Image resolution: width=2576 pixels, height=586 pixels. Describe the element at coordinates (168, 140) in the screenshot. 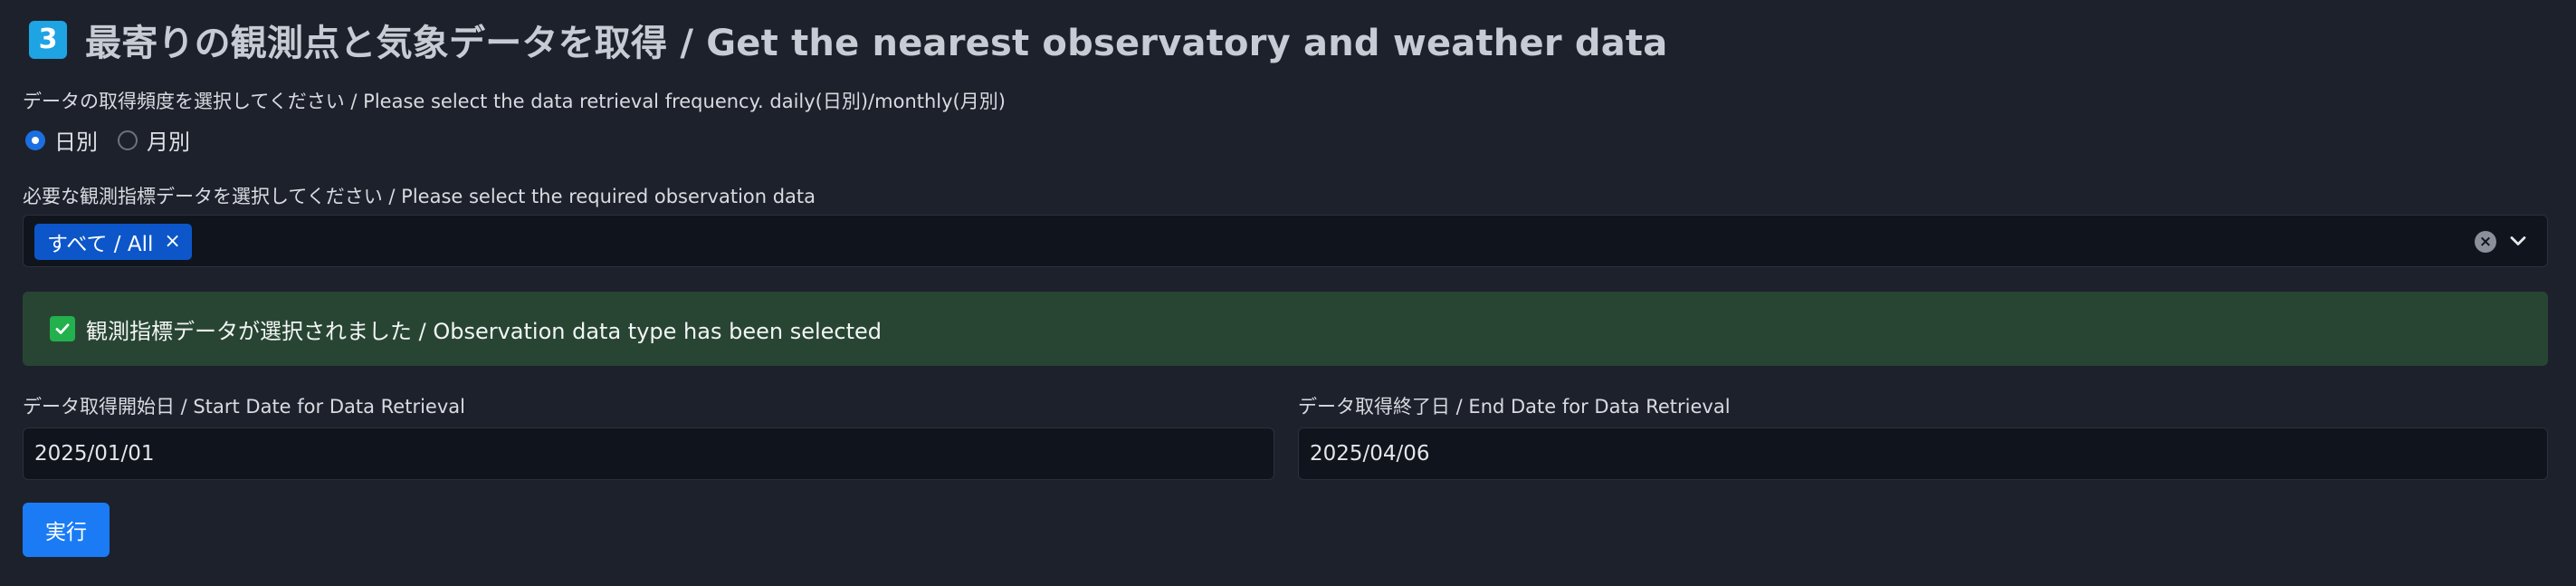

I see `radio-monthly-label: 月別` at that location.